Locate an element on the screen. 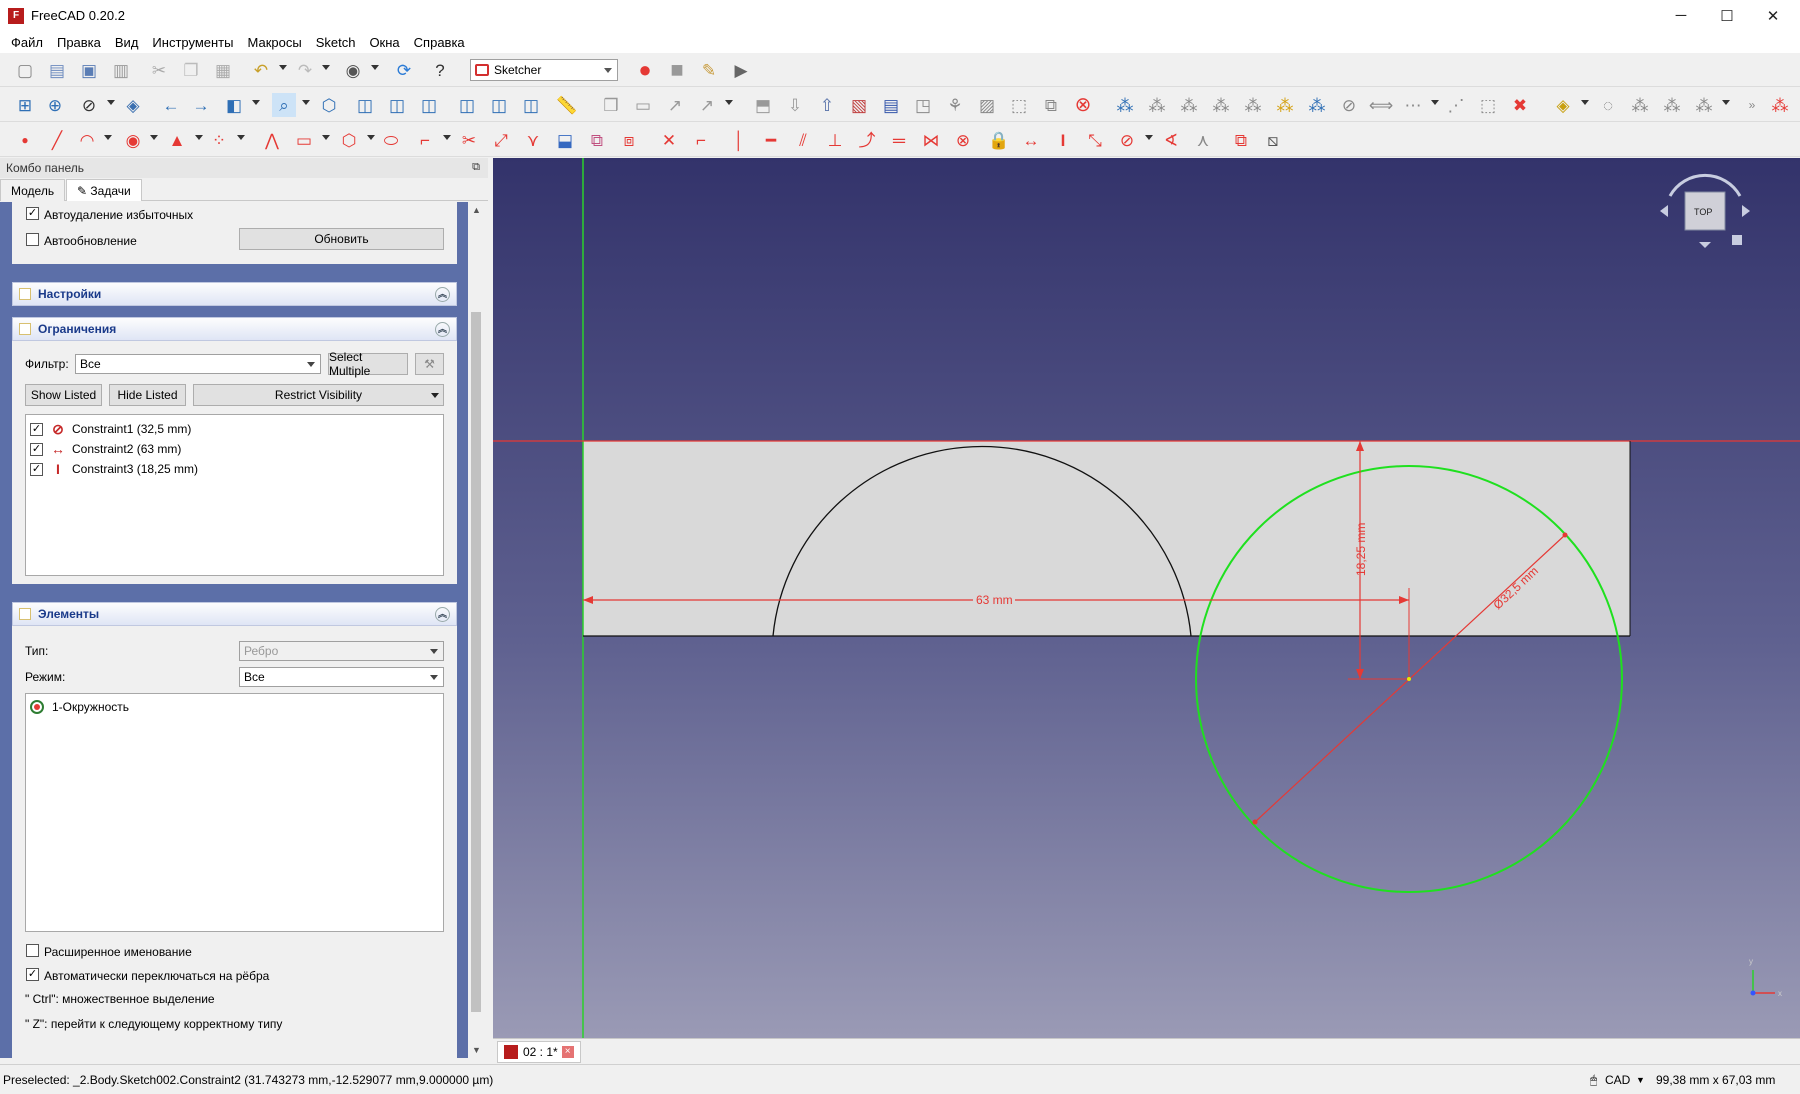 This screenshot has height=1094, width=1800. select-elements-icon: ⁂ is located at coordinates (1317, 105).